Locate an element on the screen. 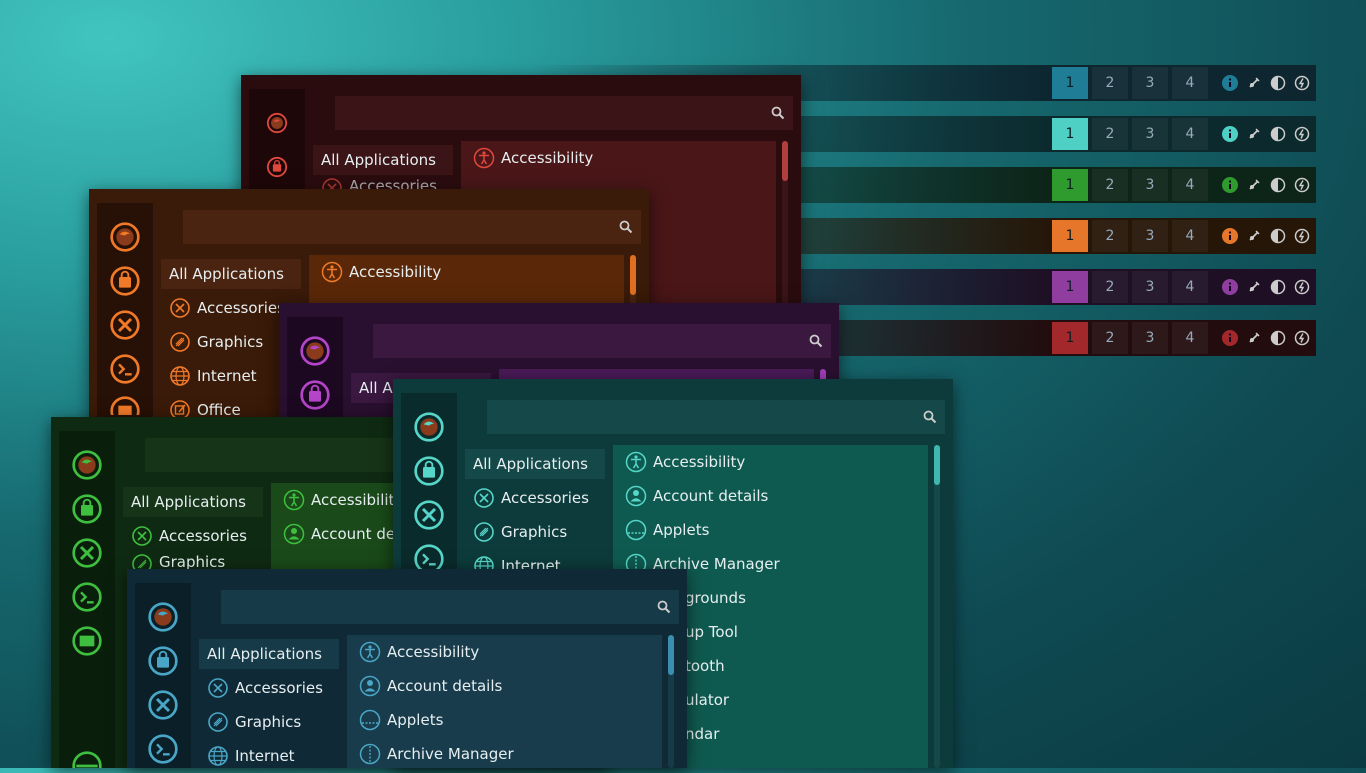 Image resolution: width=1366 pixels, height=773 pixels. logout-icon is located at coordinates (87, 759).